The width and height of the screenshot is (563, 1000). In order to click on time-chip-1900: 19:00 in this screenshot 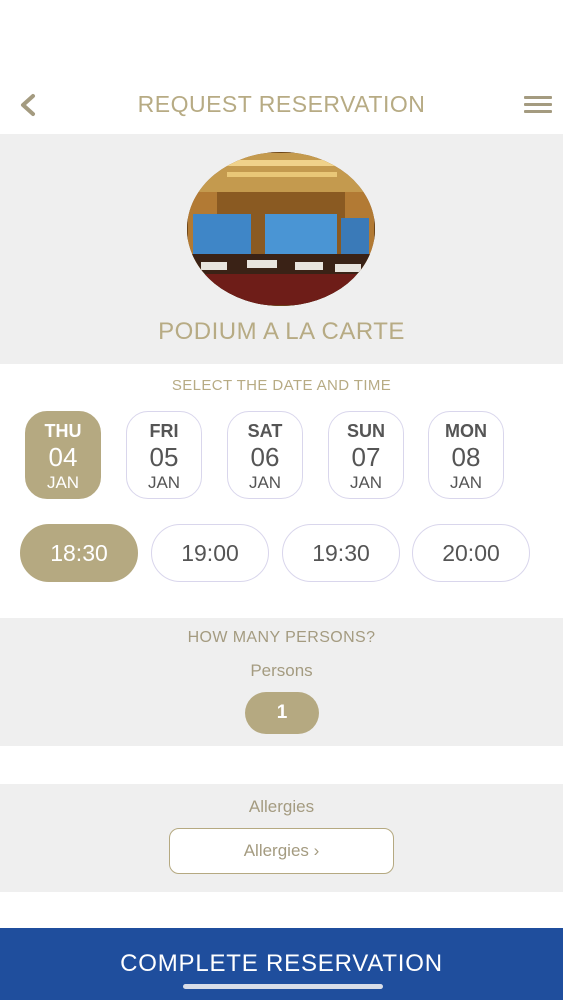, I will do `click(210, 553)`.